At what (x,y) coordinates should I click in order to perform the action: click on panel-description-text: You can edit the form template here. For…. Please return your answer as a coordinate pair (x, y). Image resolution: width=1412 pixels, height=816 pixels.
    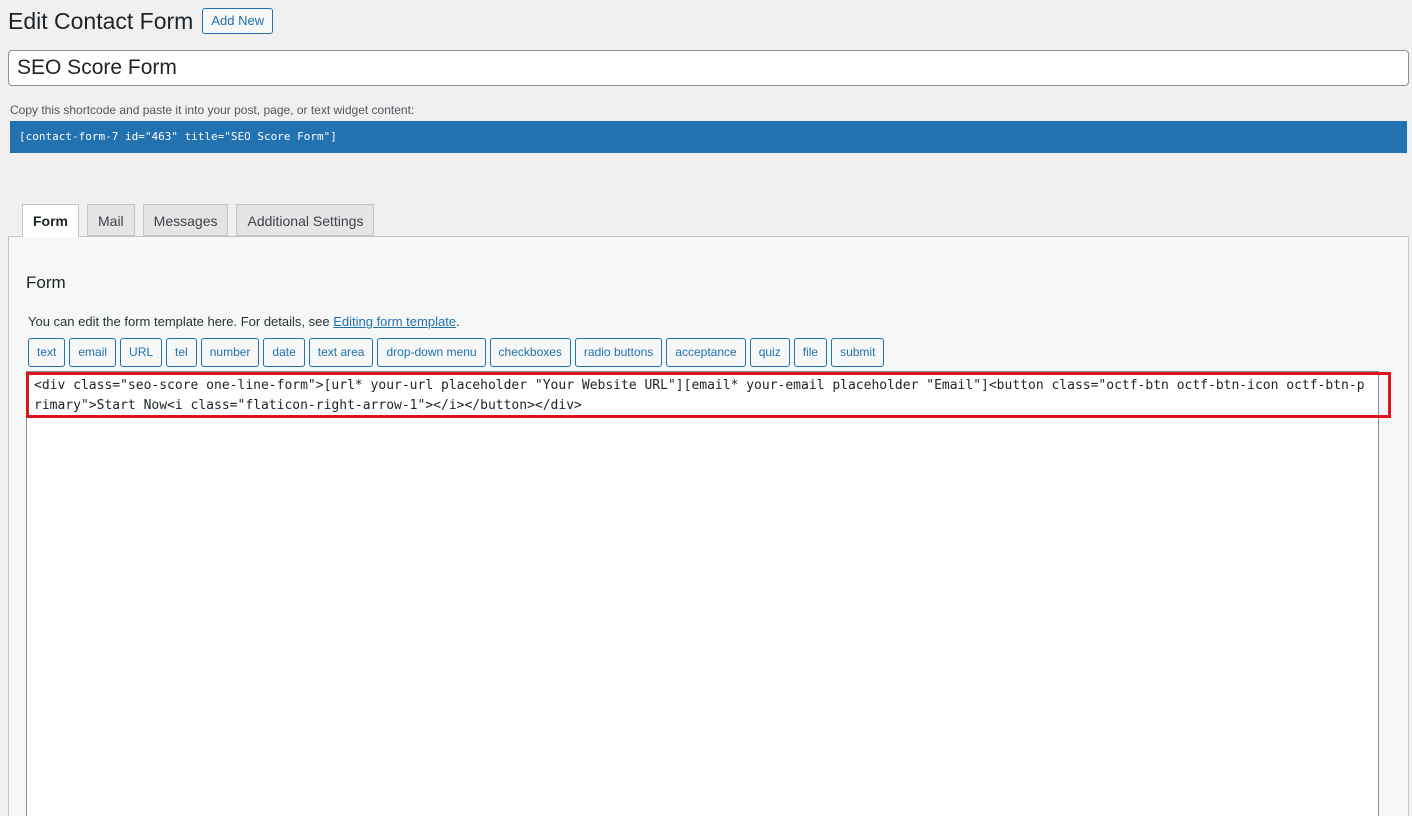
    Looking at the image, I should click on (181, 321).